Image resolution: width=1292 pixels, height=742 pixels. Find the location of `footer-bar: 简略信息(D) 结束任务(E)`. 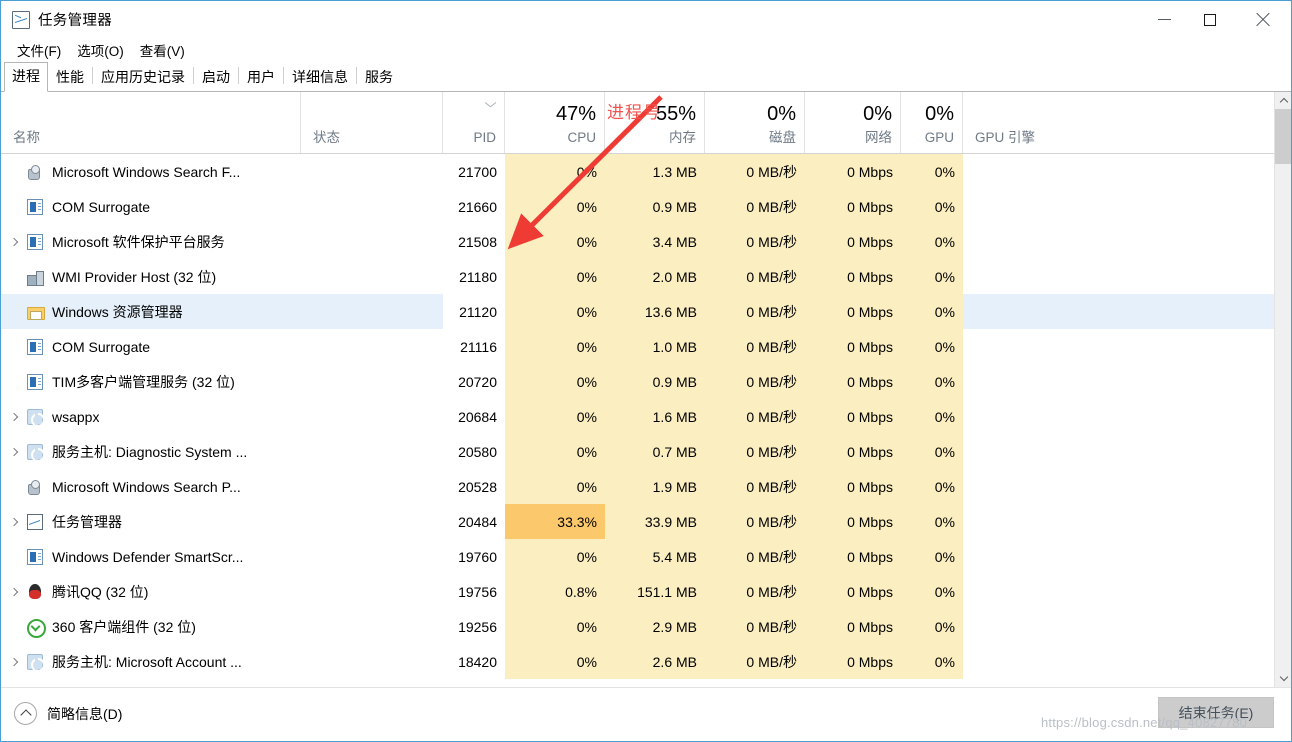

footer-bar: 简略信息(D) 结束任务(E) is located at coordinates (646, 713).